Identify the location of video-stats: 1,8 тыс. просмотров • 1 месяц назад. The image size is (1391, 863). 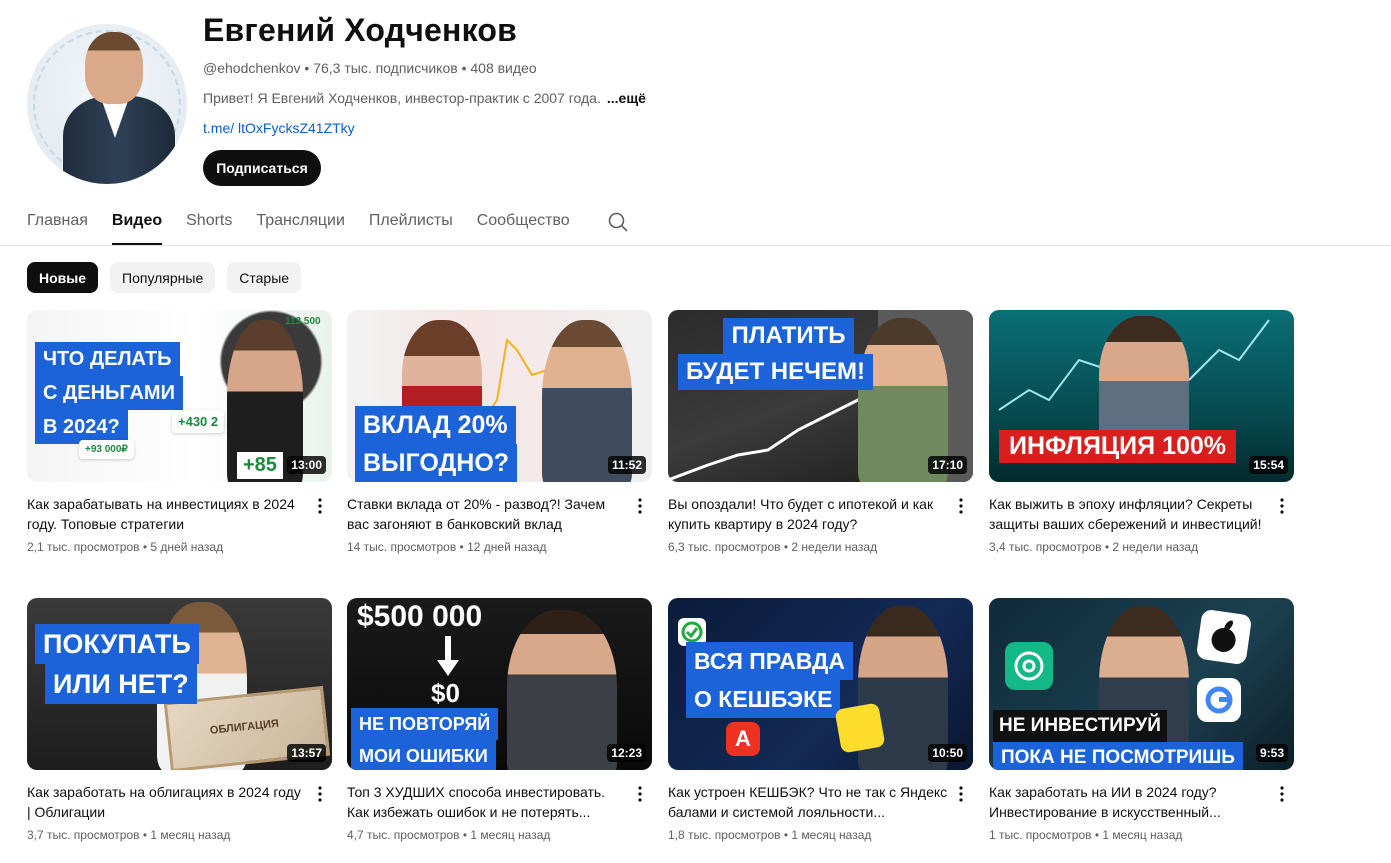
(770, 835).